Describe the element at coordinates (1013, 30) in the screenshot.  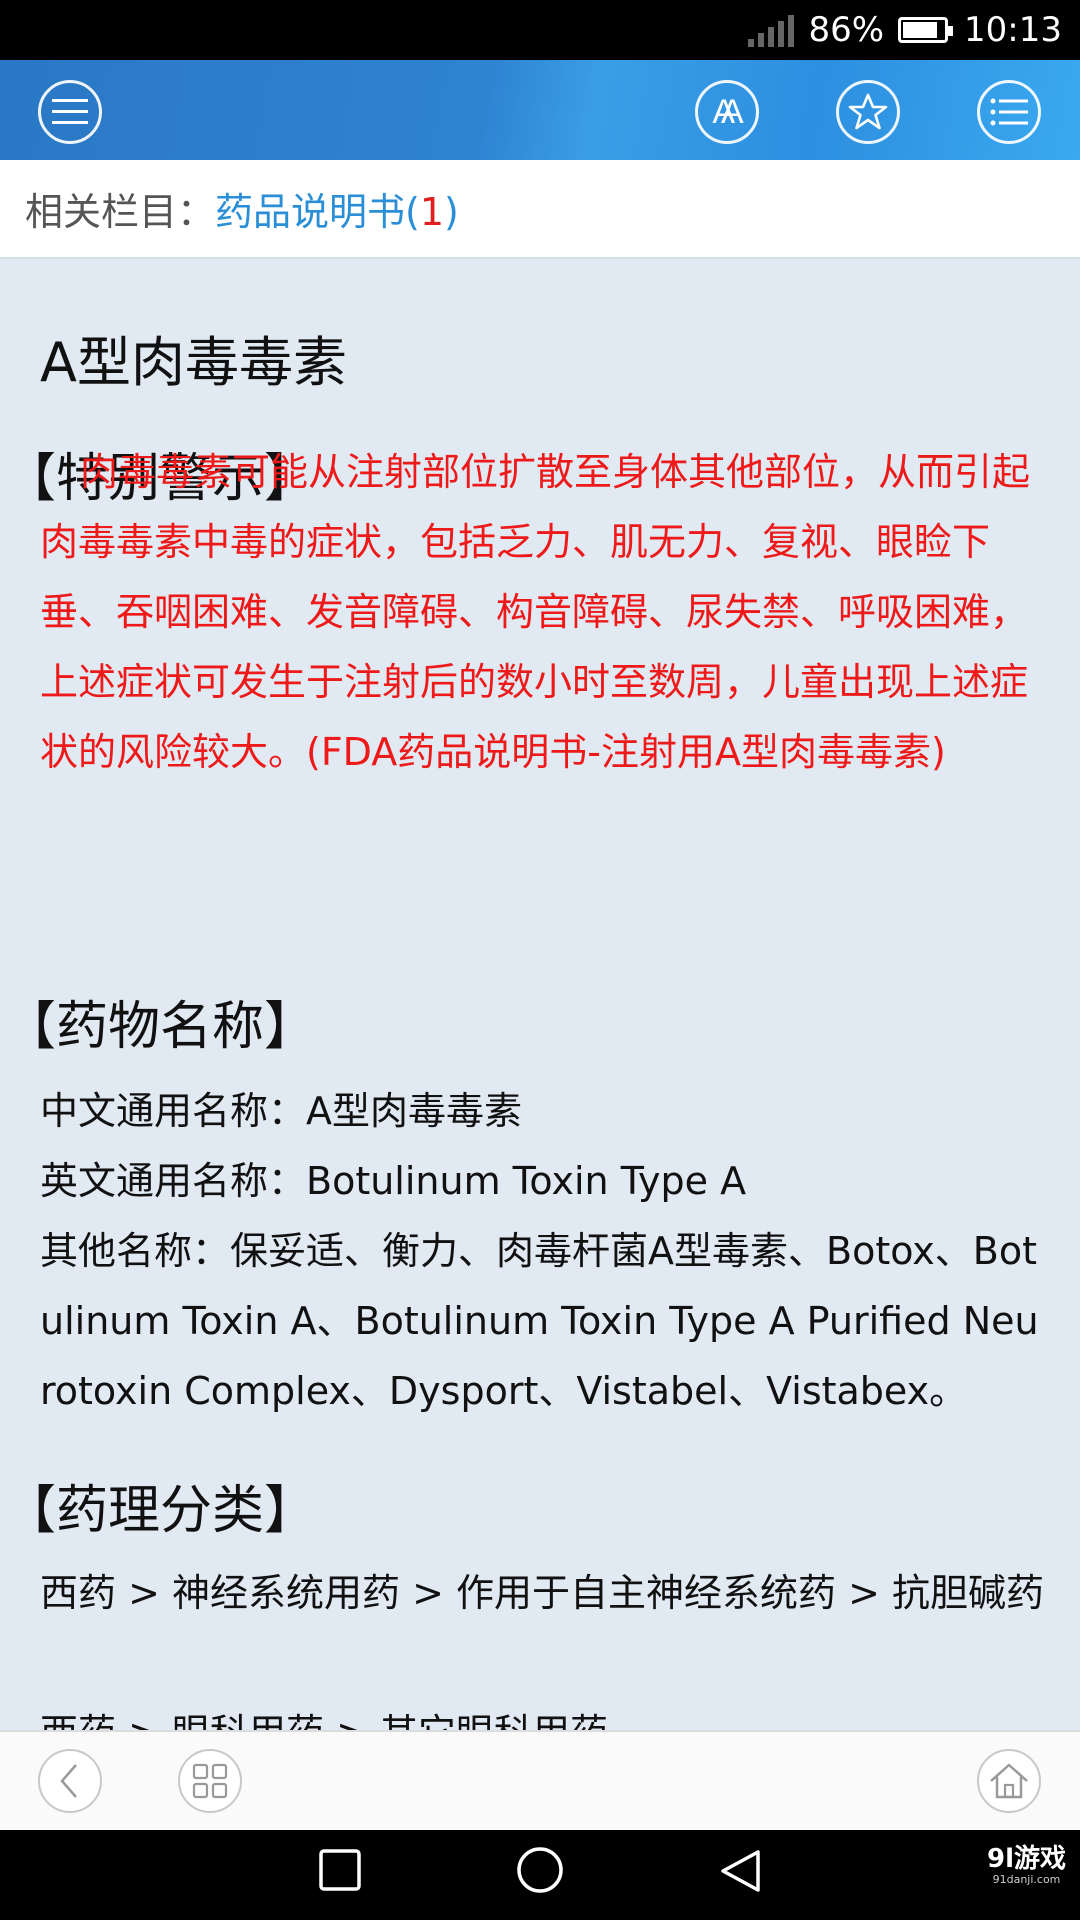
I see `clock: 10:13` at that location.